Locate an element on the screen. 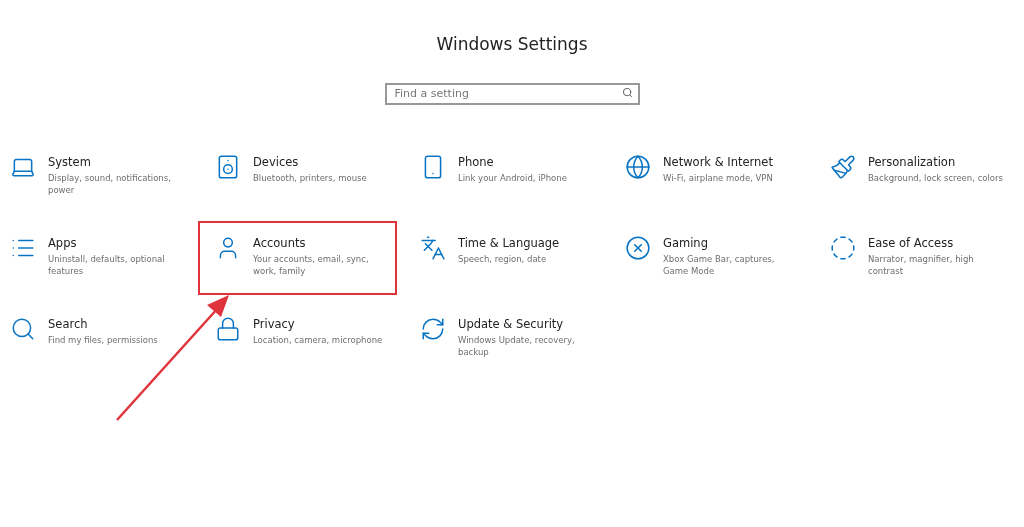 The image size is (1024, 527). settings-category: Phone Link your Android, iPhone is located at coordinates (502, 177).